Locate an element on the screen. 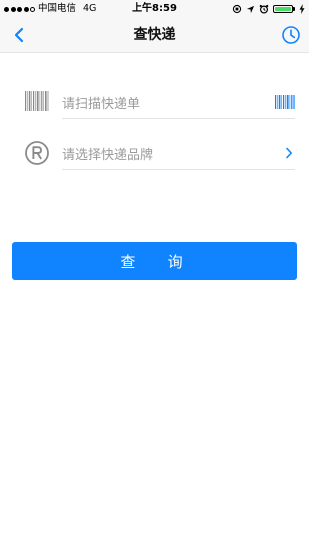  tracking-number-field: 请扫描快递单 is located at coordinates (178, 102).